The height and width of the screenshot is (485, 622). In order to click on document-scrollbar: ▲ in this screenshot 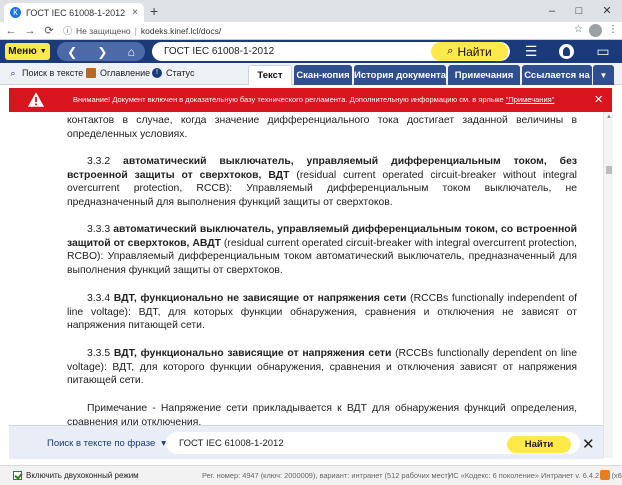, I will do `click(608, 285)`.